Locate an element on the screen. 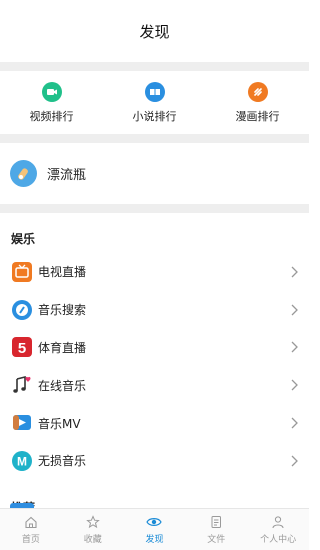  page-title: 发现 is located at coordinates (154, 31).